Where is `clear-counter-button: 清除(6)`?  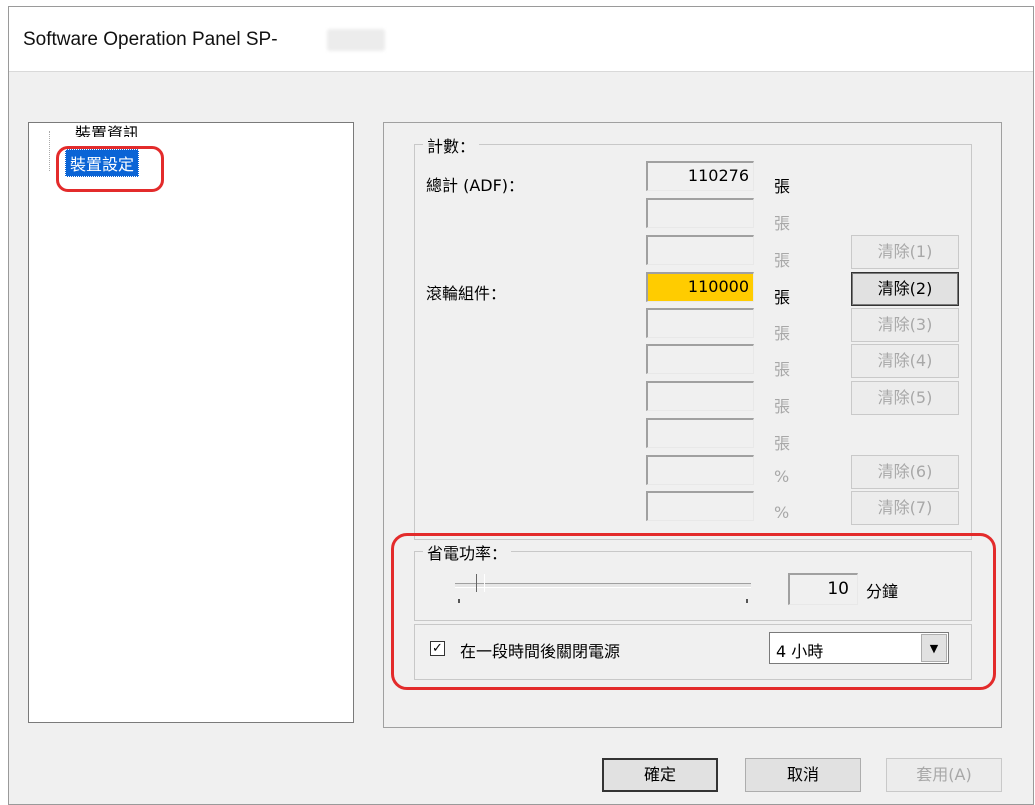 clear-counter-button: 清除(6) is located at coordinates (905, 472).